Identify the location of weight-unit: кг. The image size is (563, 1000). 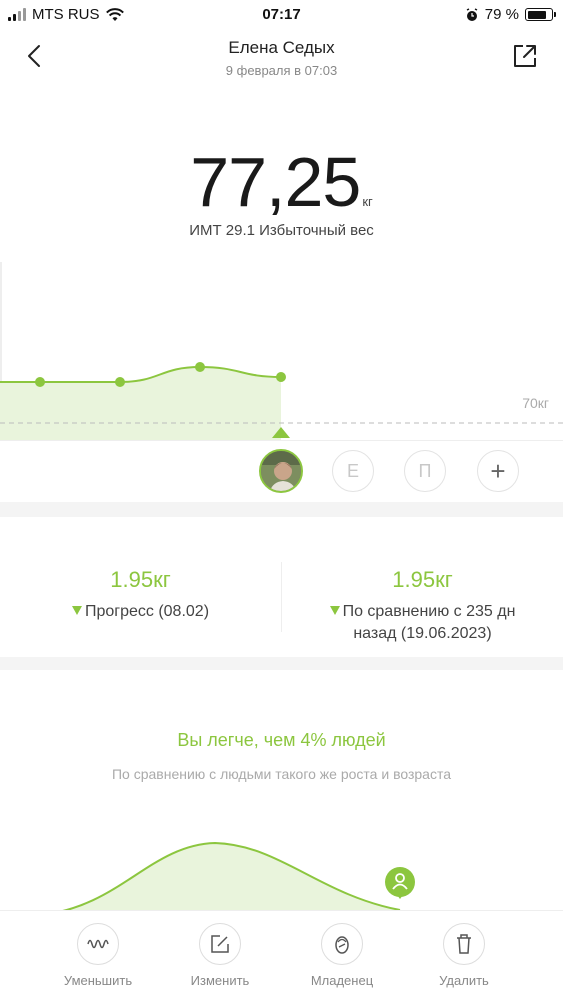
(367, 201).